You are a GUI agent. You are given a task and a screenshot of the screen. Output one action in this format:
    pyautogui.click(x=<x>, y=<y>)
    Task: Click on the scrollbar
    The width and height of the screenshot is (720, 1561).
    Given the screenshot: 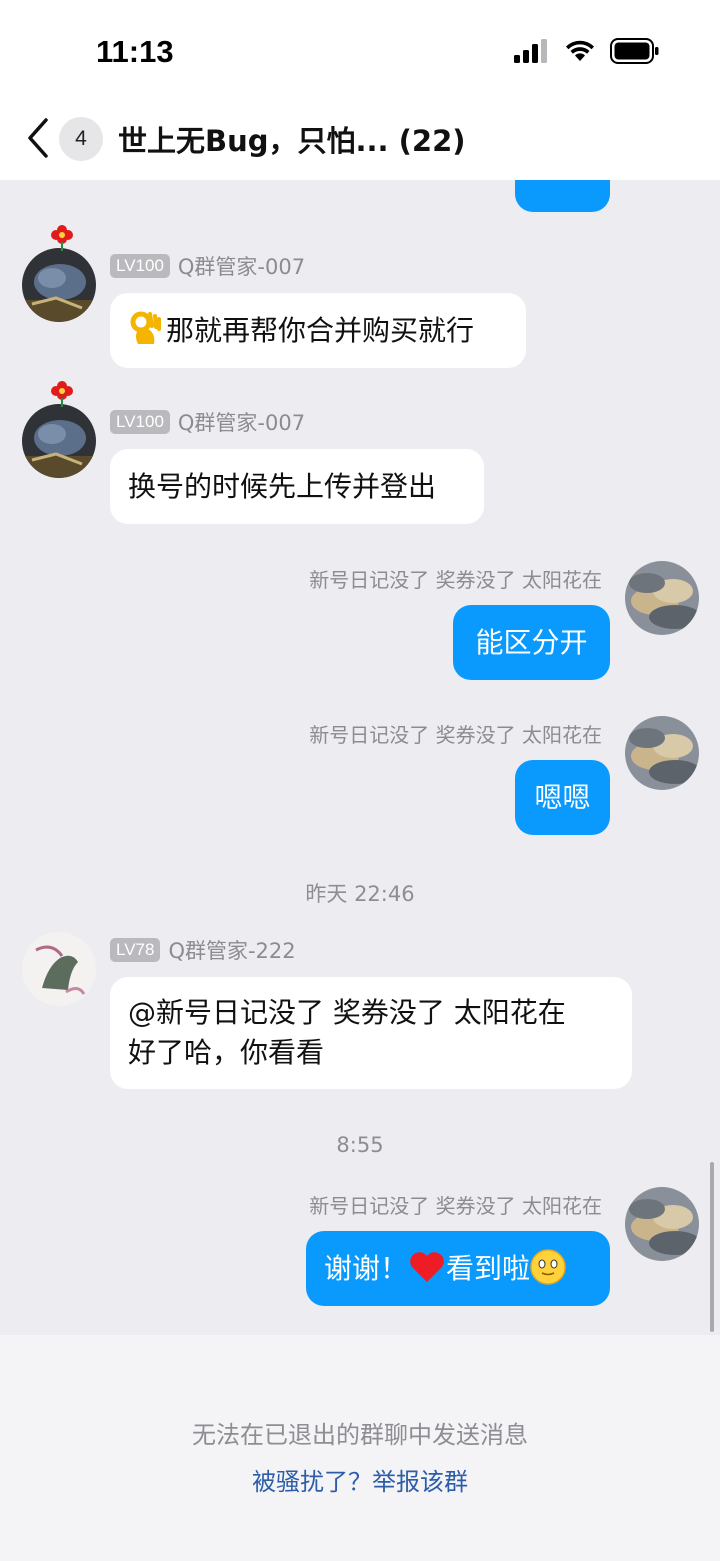 What is the action you would take?
    pyautogui.click(x=712, y=1247)
    